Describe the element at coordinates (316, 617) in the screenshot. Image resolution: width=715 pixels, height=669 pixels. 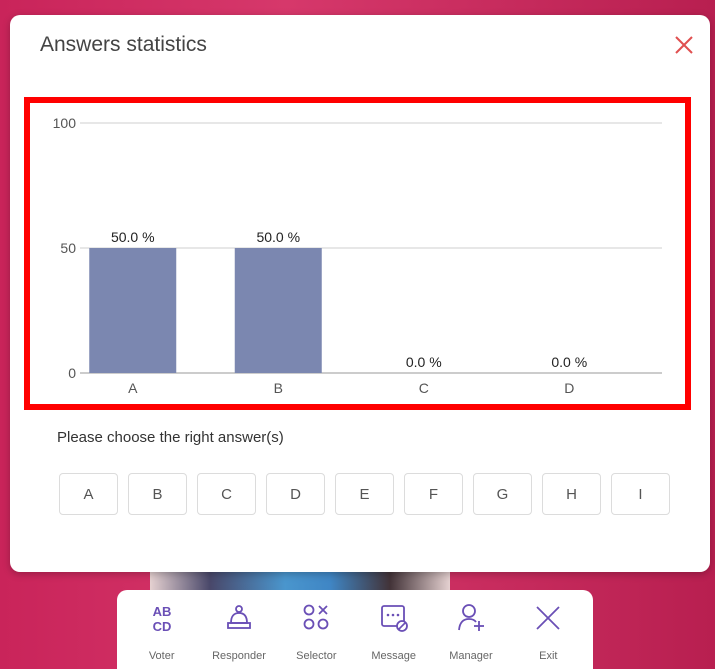
I see `selector-icon` at that location.